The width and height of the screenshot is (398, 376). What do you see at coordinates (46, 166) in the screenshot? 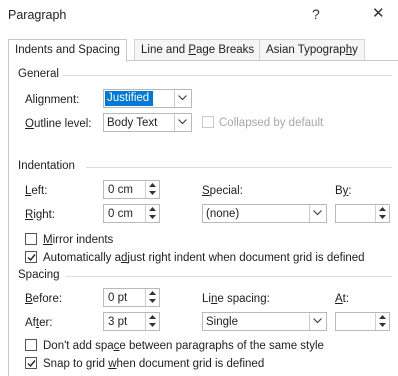
I see `indentation-heading: Indentation` at bounding box center [46, 166].